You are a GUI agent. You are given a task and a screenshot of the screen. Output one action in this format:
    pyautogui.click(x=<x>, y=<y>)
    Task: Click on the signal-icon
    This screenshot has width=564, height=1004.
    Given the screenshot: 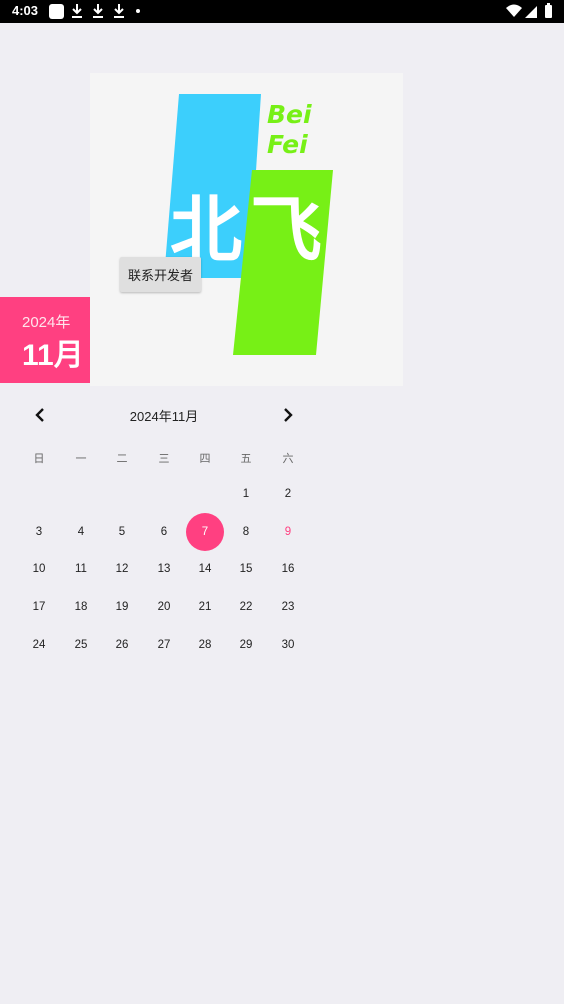 What is the action you would take?
    pyautogui.click(x=531, y=12)
    